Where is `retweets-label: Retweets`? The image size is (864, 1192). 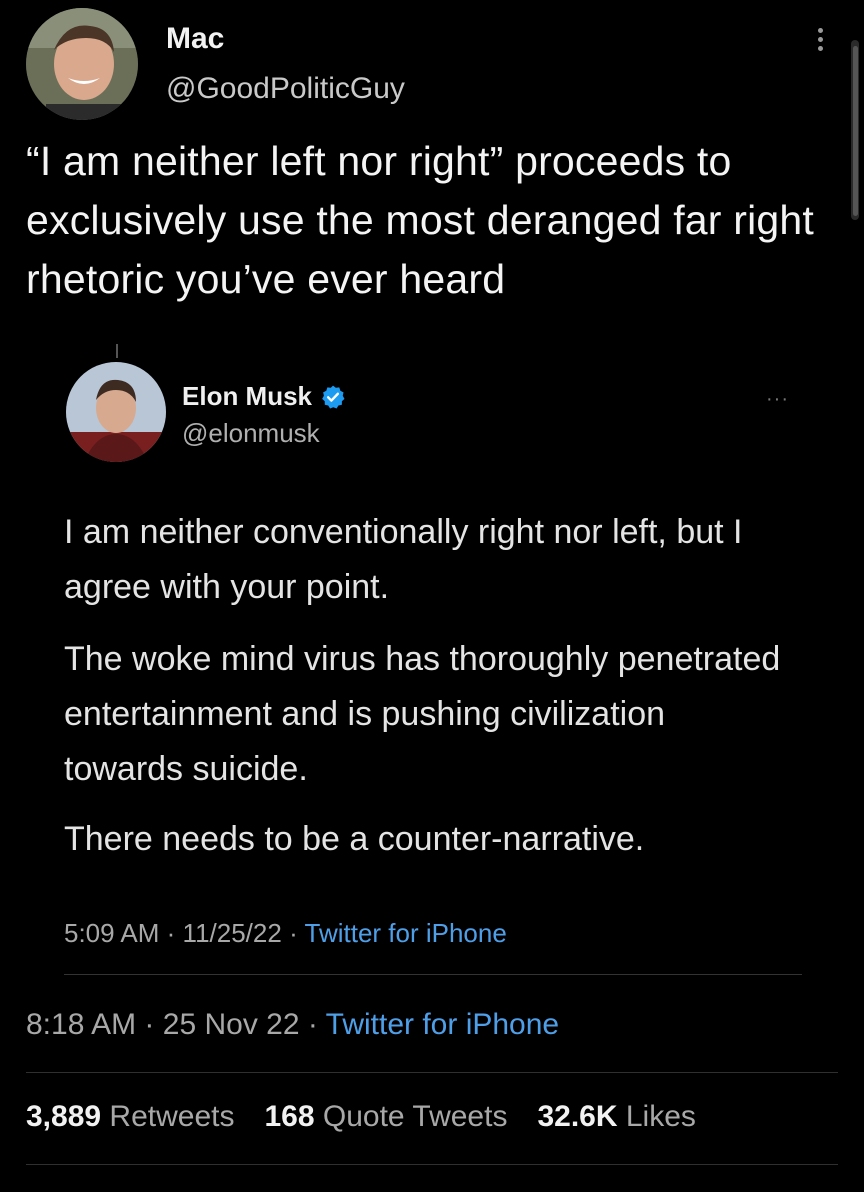
retweets-label: Retweets is located at coordinates (172, 1116).